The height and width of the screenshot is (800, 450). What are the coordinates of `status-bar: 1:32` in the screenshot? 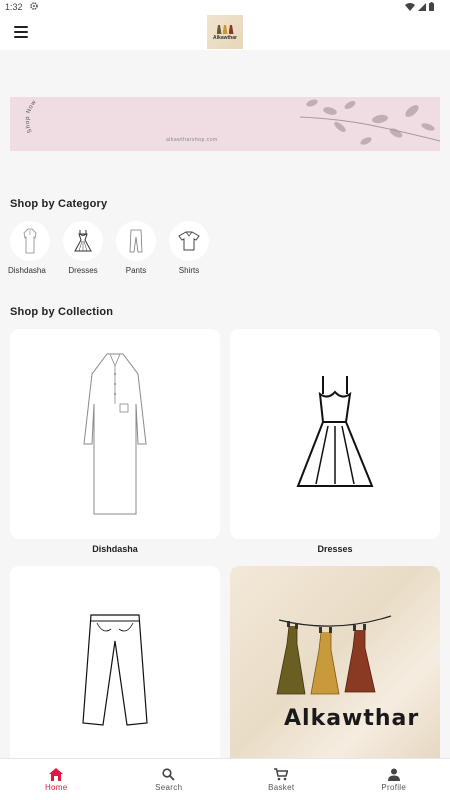 It's located at (225, 7).